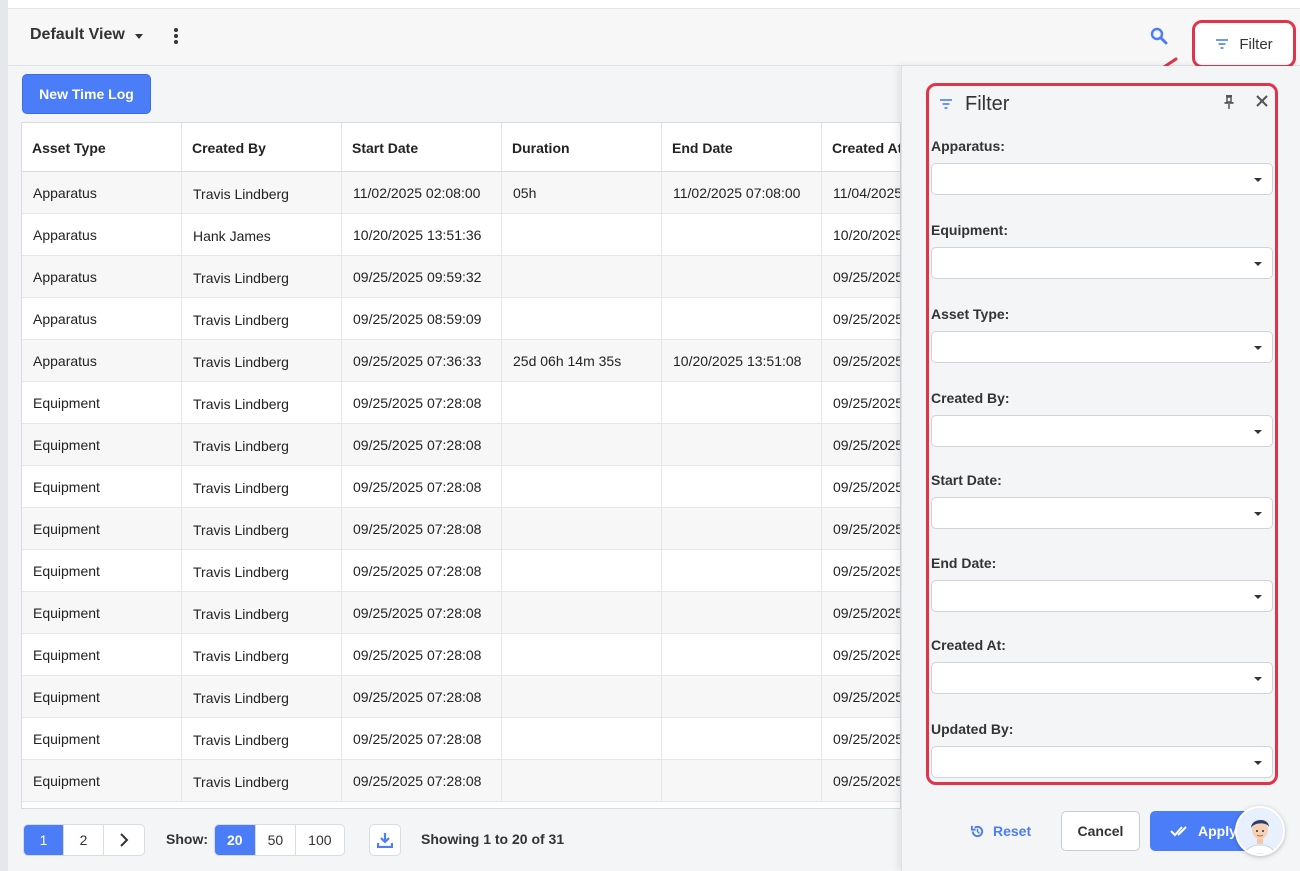 Image resolution: width=1300 pixels, height=871 pixels. I want to click on start-date-select, so click(1102, 513).